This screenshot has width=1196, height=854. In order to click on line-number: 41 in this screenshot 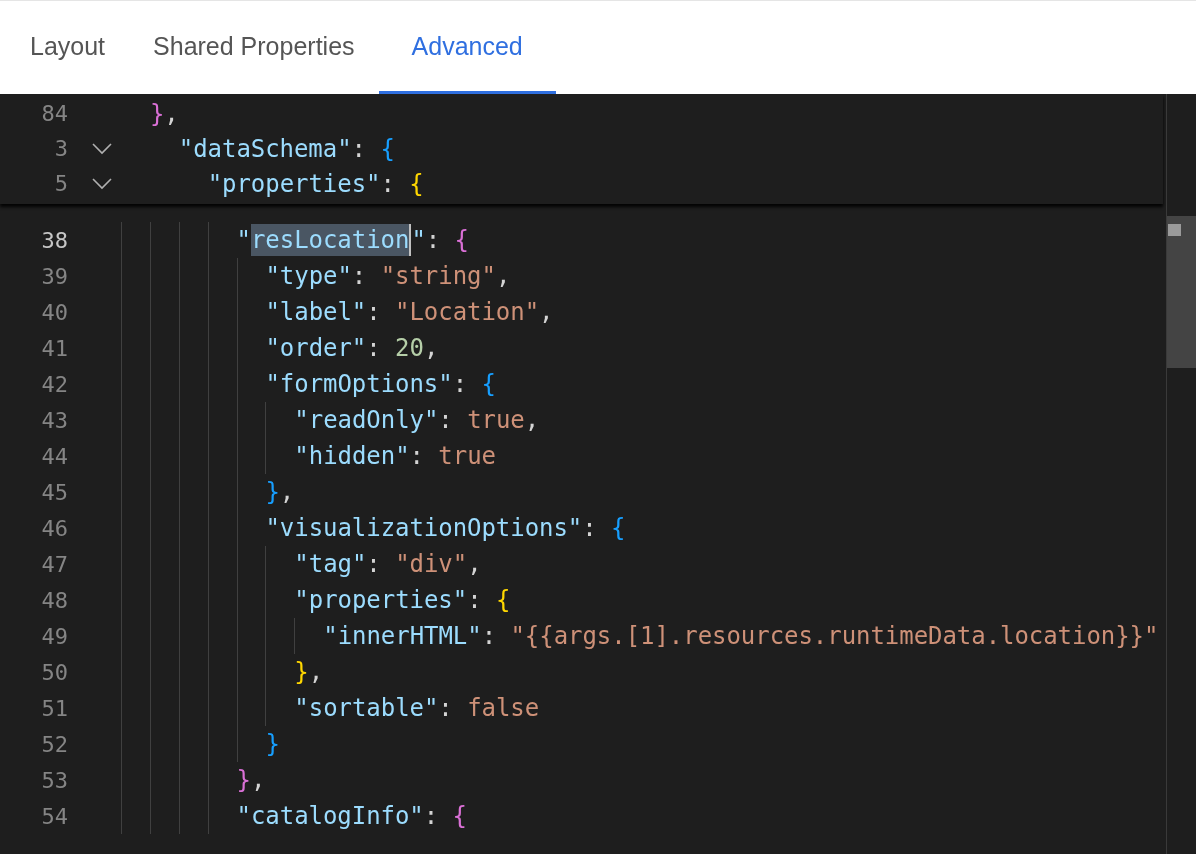, I will do `click(54, 348)`.